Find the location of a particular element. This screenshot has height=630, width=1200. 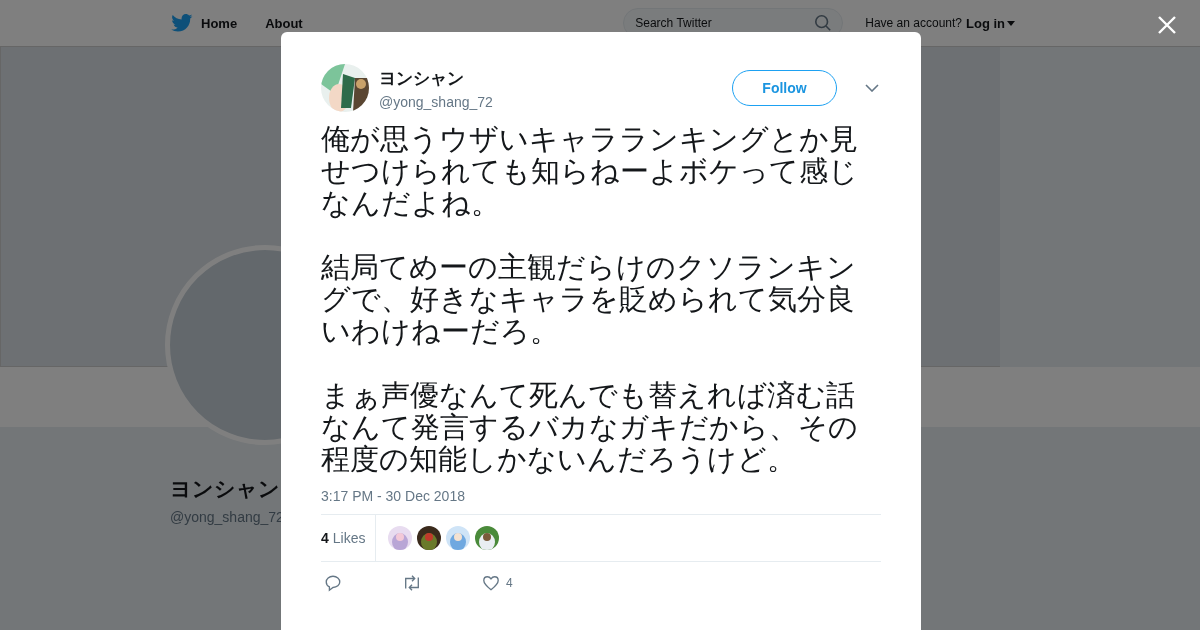

author-handle: @yong_shang_72 is located at coordinates (555, 101).